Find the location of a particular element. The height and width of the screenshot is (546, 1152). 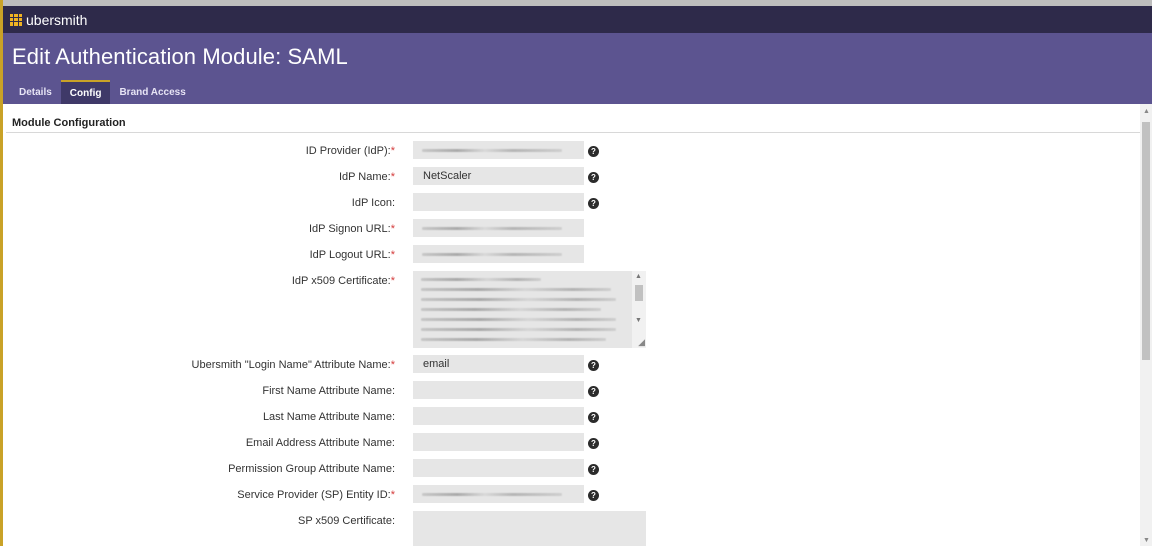

row-sp-entity-id: Service Provider (SP) Entity ID:* ? is located at coordinates (573, 495).